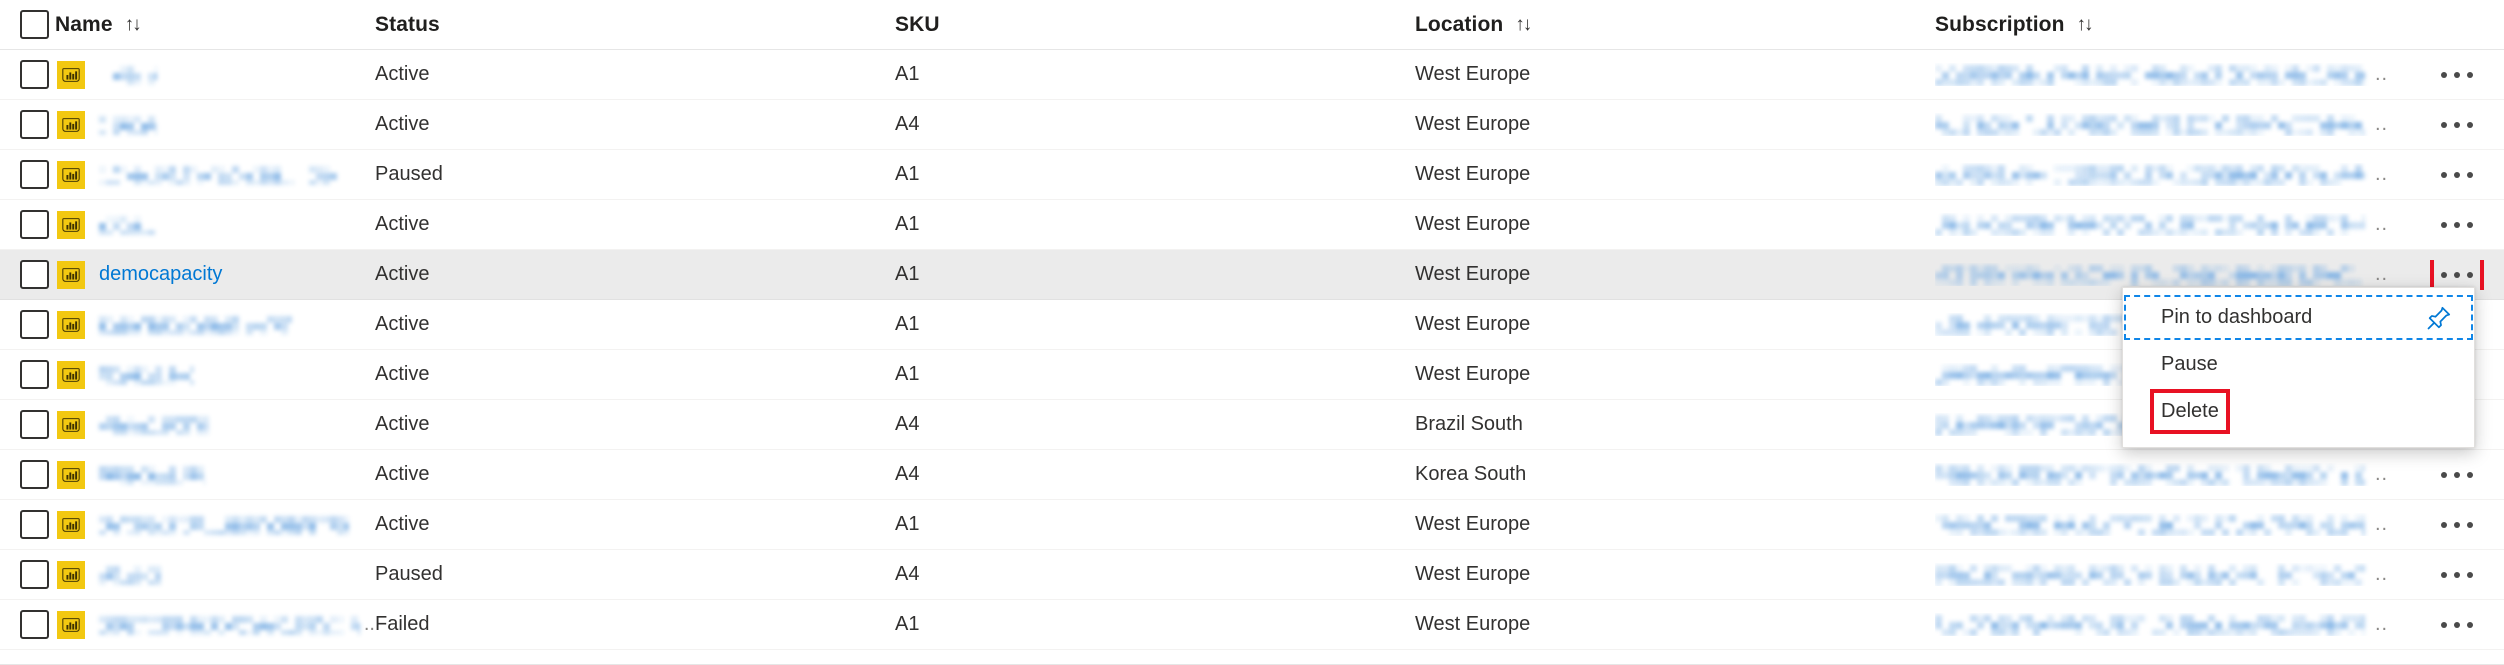 Image resolution: width=2504 pixels, height=665 pixels. Describe the element at coordinates (2298, 411) in the screenshot. I see `menu-item-delete: Delete` at that location.